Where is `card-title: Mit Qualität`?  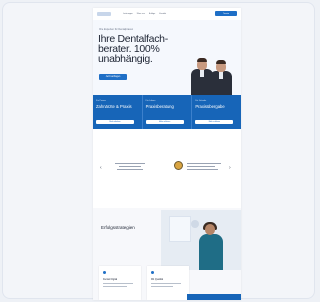 card-title: Mit Qualität is located at coordinates (157, 279).